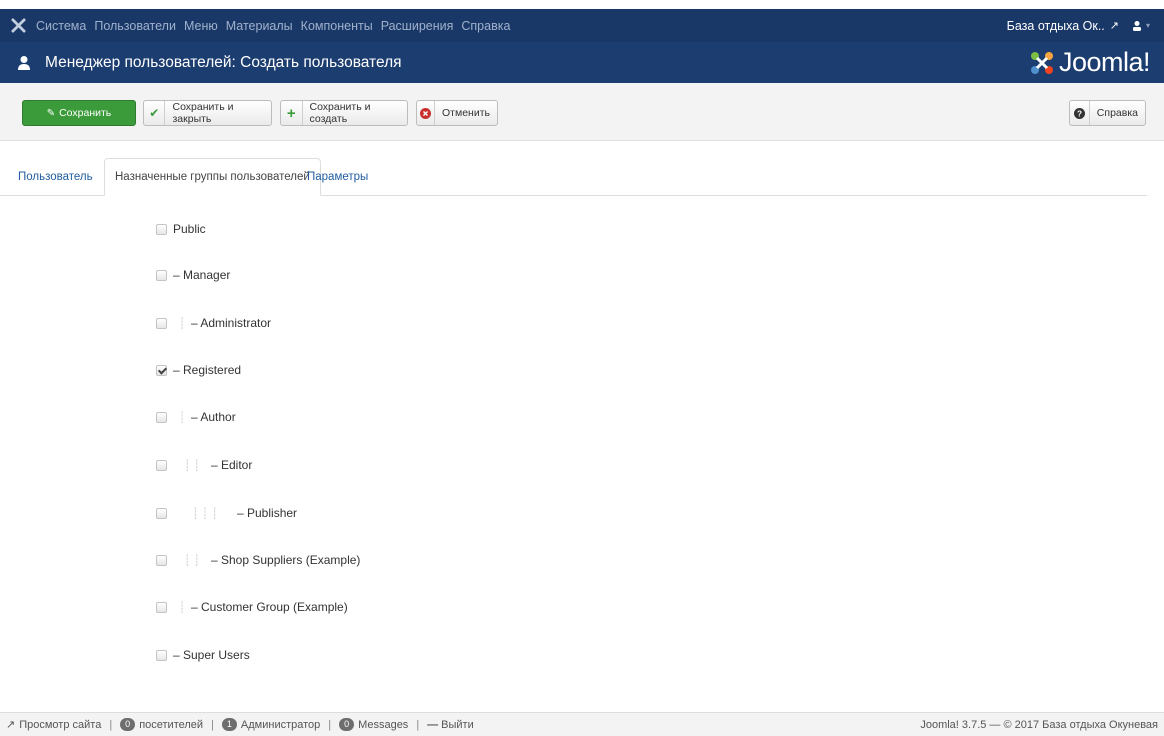  Describe the element at coordinates (155, 113) in the screenshot. I see `checkmark-icon: ✔` at that location.